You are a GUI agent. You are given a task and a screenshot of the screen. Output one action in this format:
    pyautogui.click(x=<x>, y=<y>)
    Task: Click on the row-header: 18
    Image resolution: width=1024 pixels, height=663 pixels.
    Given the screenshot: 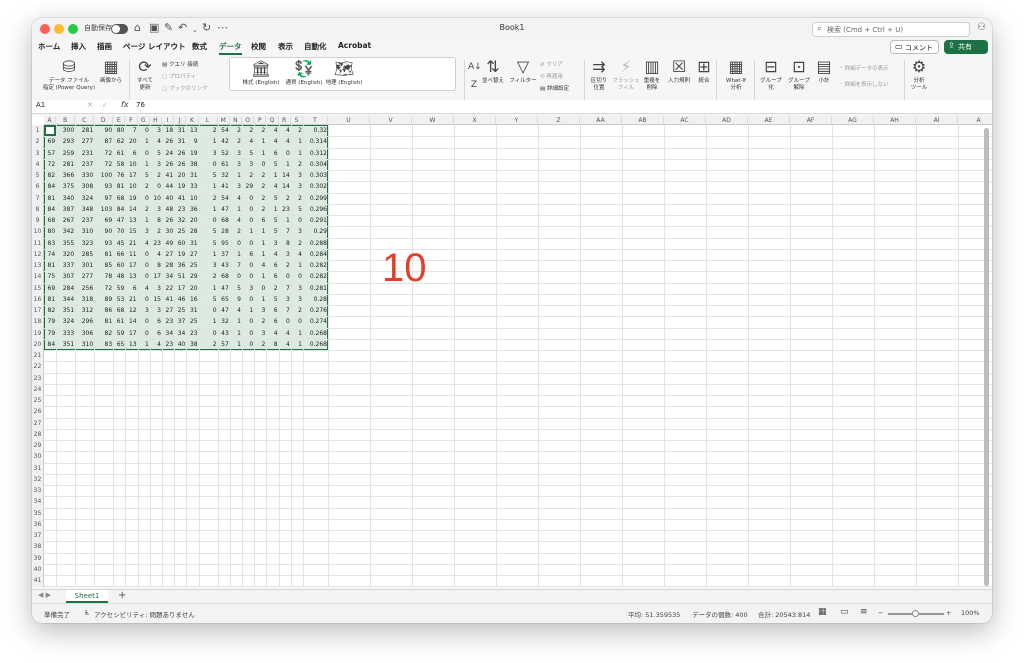 What is the action you would take?
    pyautogui.click(x=37, y=321)
    